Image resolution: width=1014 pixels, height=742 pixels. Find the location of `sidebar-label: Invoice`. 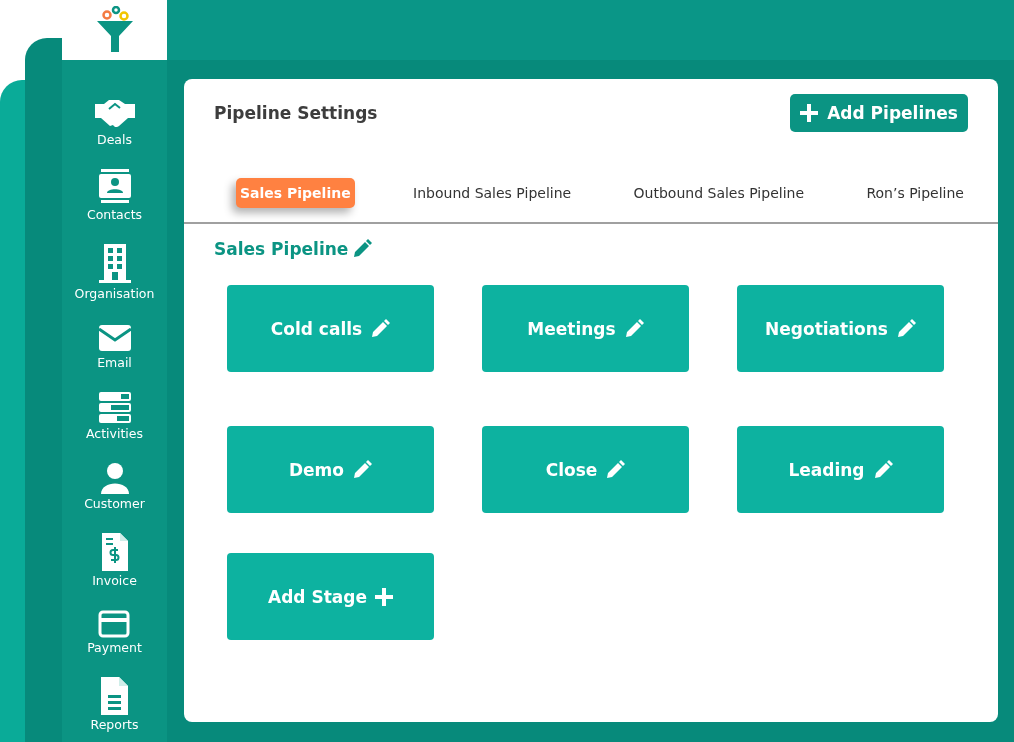

sidebar-label: Invoice is located at coordinates (114, 581).